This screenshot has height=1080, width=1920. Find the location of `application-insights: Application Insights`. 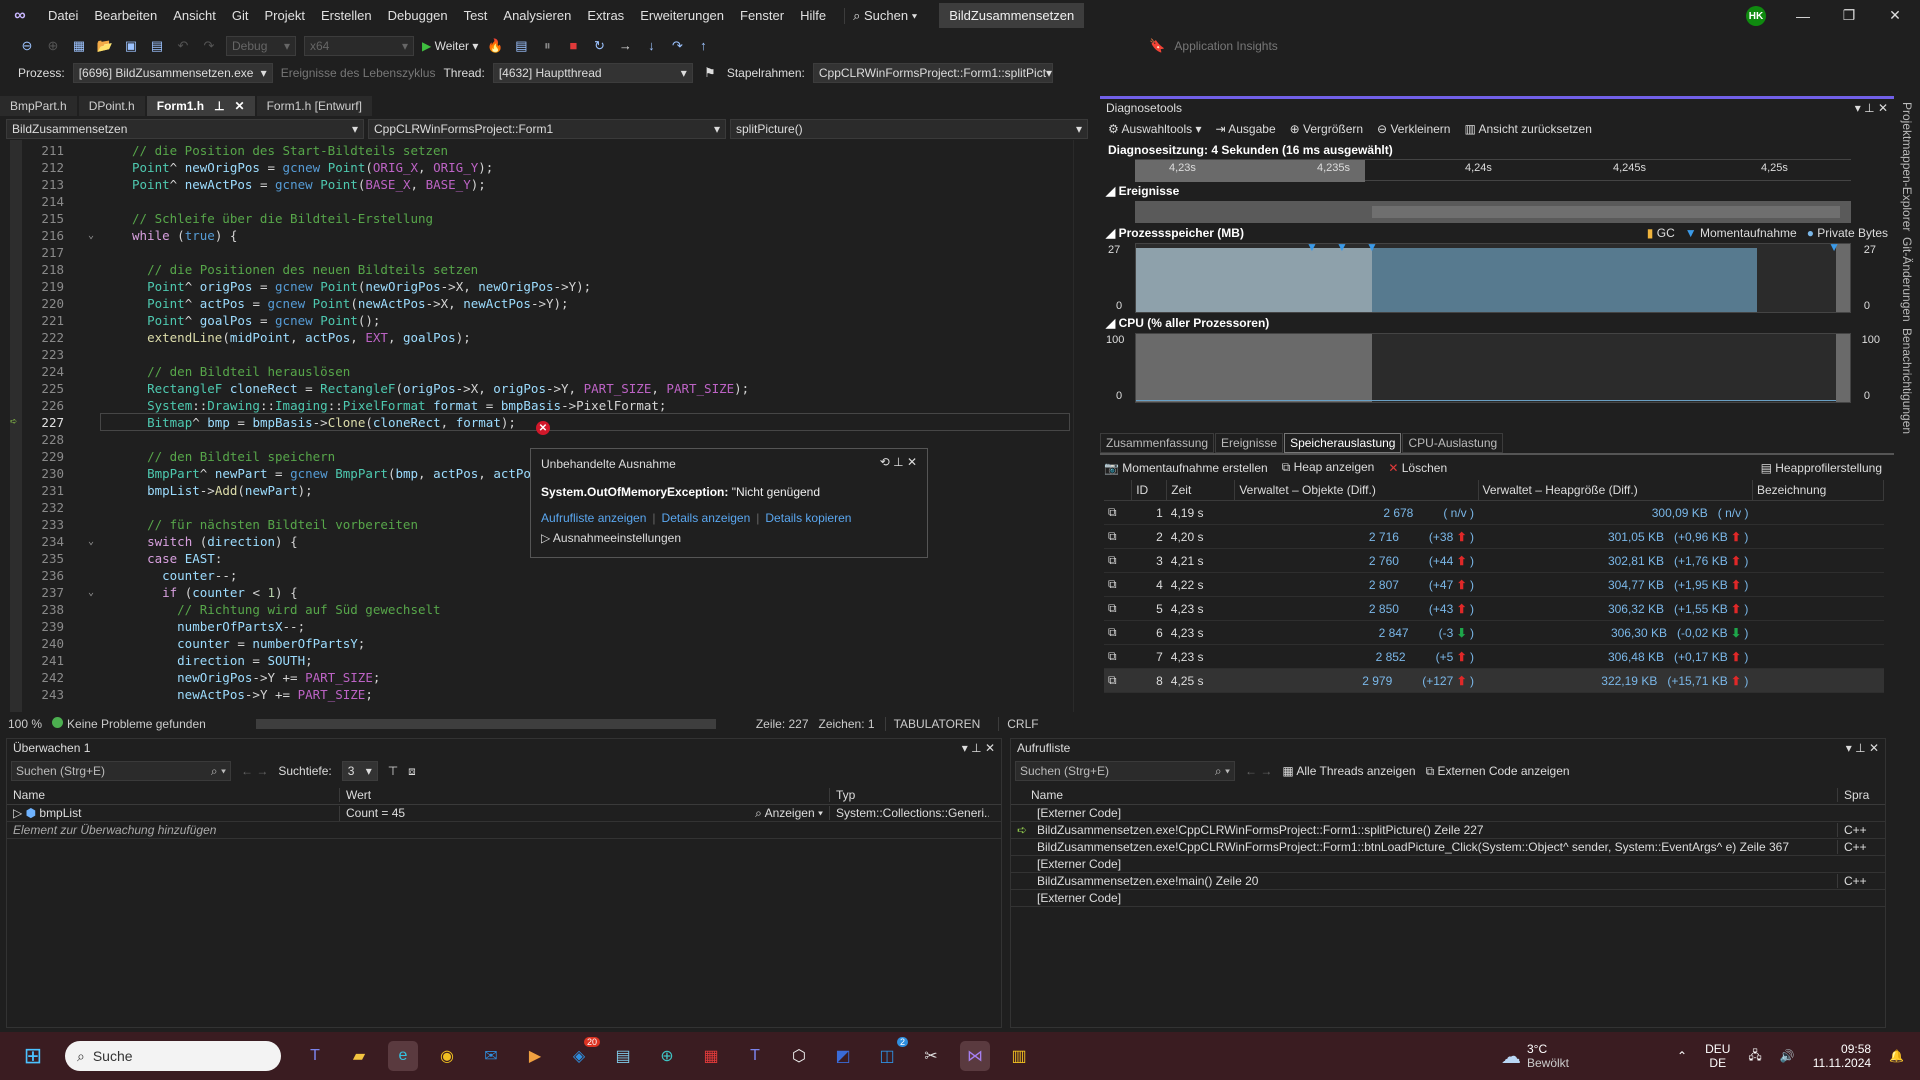

application-insights: Application Insights is located at coordinates (1225, 46).